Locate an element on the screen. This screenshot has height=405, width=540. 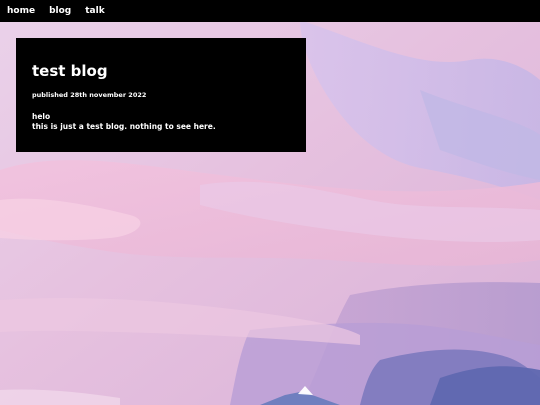
top-navigation-bar: home blog talk is located at coordinates (270, 11).